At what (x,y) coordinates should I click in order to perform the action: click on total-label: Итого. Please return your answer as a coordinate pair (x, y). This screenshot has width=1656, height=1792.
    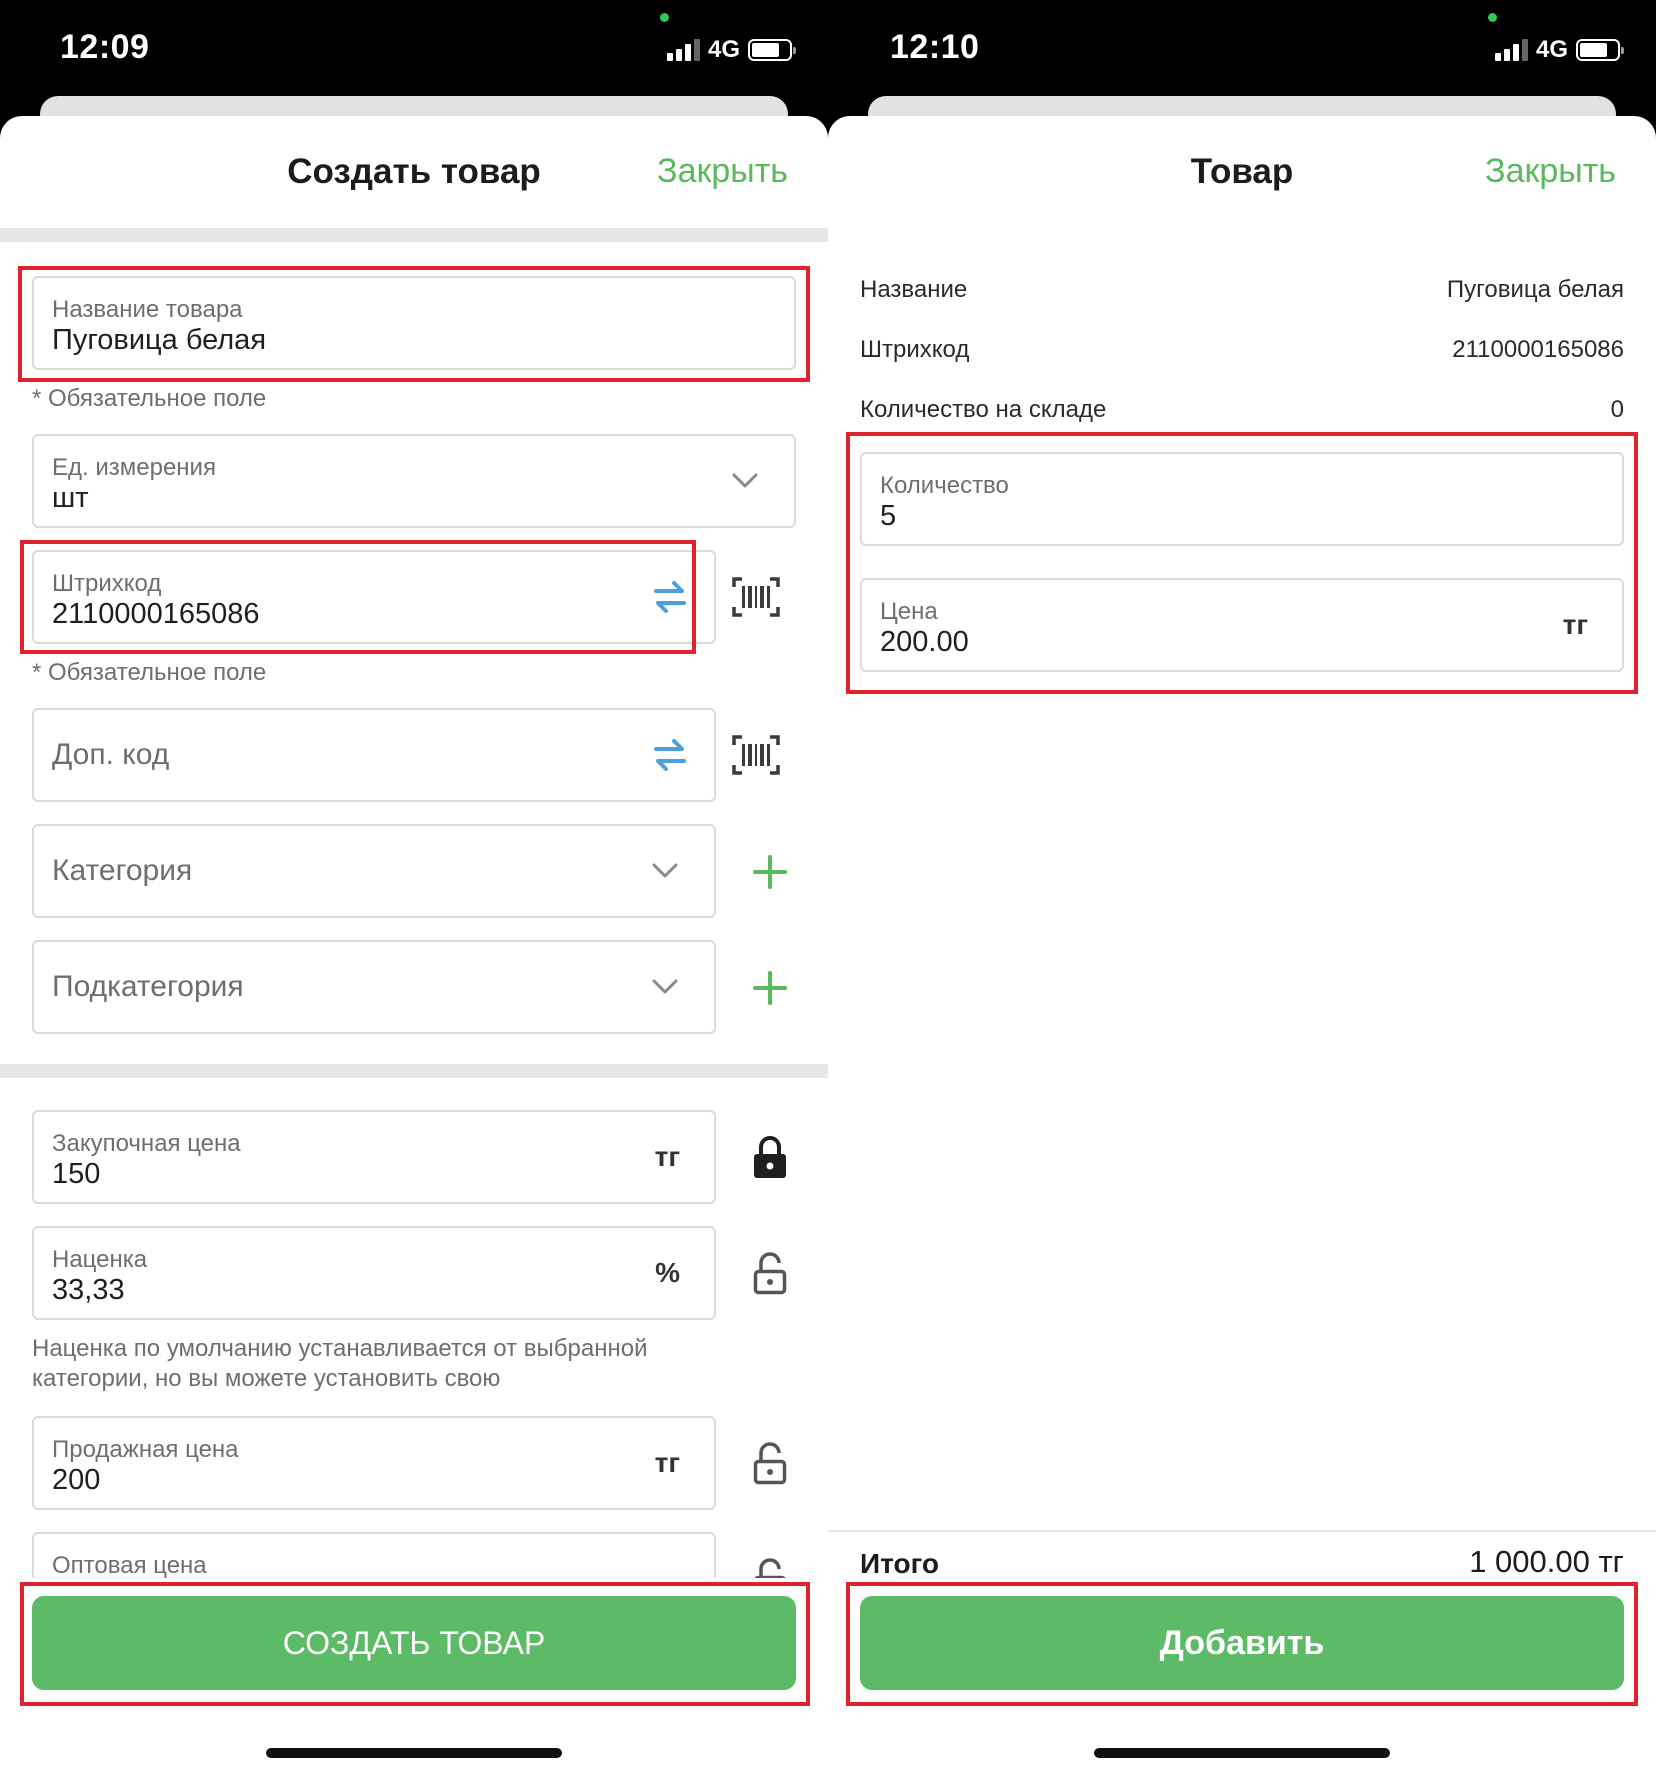
    Looking at the image, I should click on (899, 1563).